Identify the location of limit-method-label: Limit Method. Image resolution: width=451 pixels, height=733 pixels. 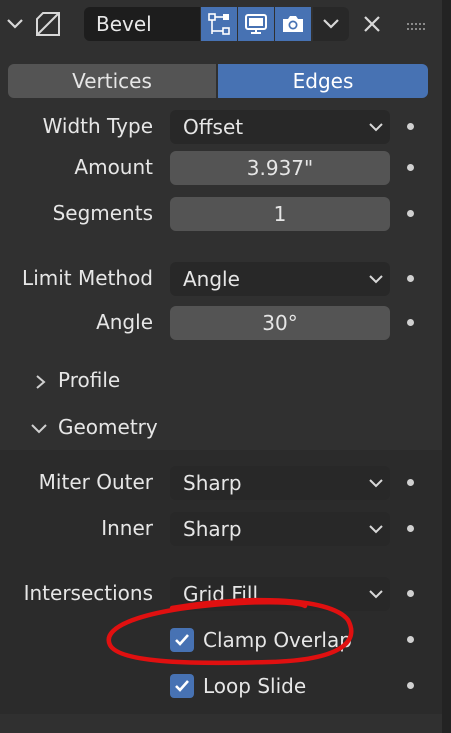
(87, 278).